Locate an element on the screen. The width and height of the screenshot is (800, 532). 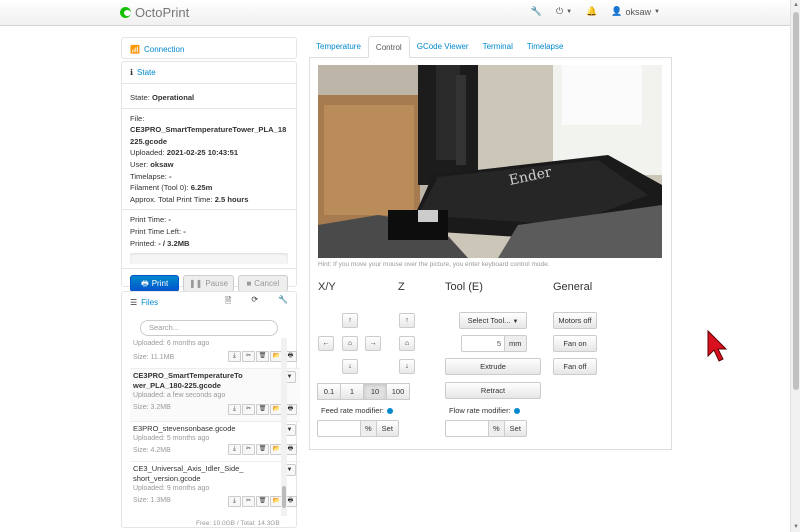
flow-rate-set-button: Set is located at coordinates (515, 428).